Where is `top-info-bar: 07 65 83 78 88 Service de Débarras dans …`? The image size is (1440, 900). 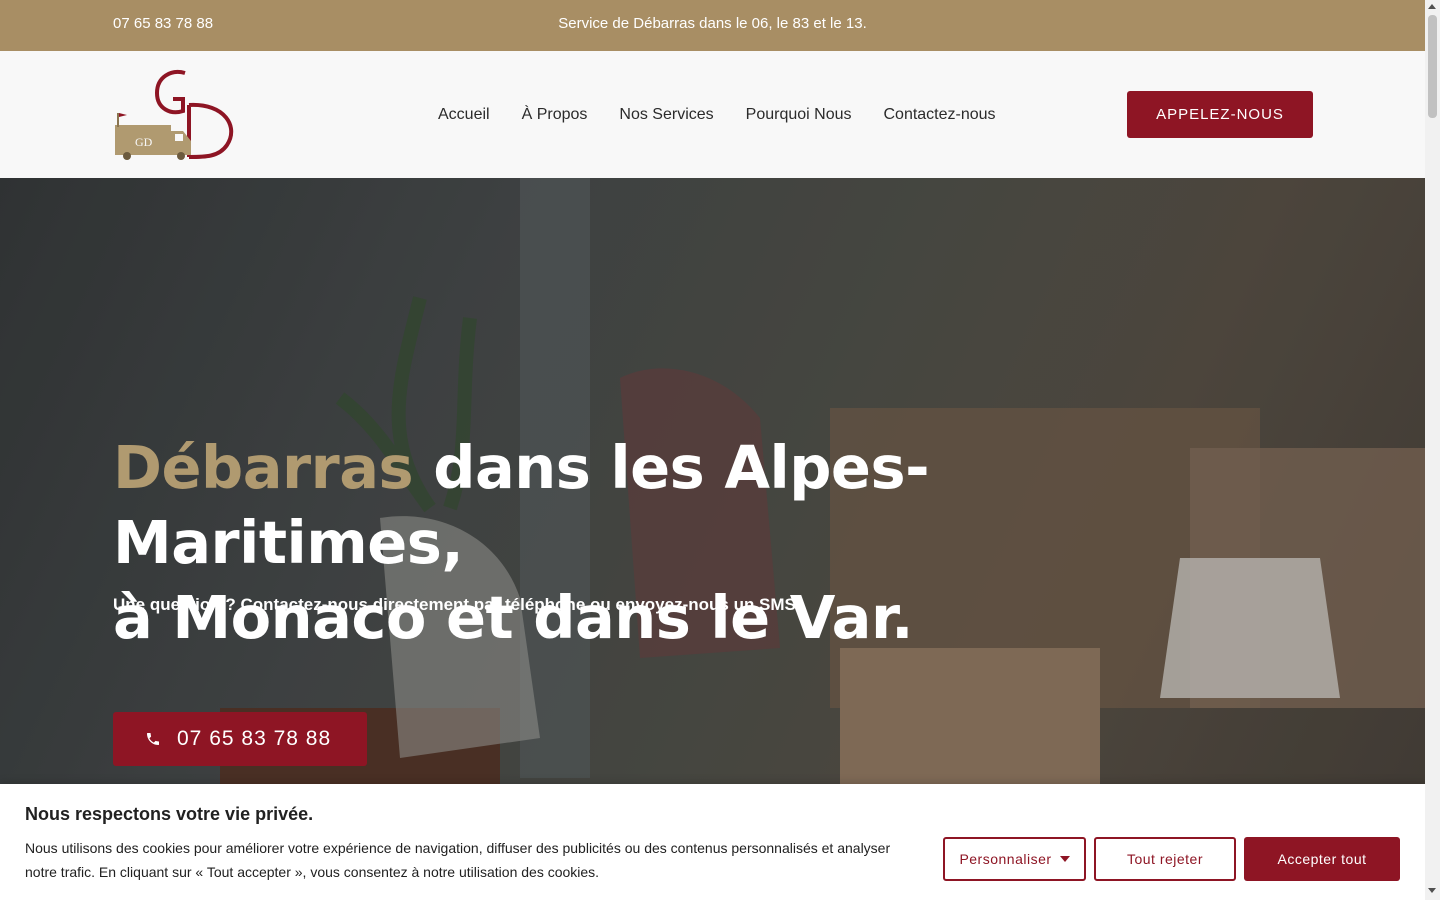
top-info-bar: 07 65 83 78 88 Service de Débarras dans … is located at coordinates (712, 25).